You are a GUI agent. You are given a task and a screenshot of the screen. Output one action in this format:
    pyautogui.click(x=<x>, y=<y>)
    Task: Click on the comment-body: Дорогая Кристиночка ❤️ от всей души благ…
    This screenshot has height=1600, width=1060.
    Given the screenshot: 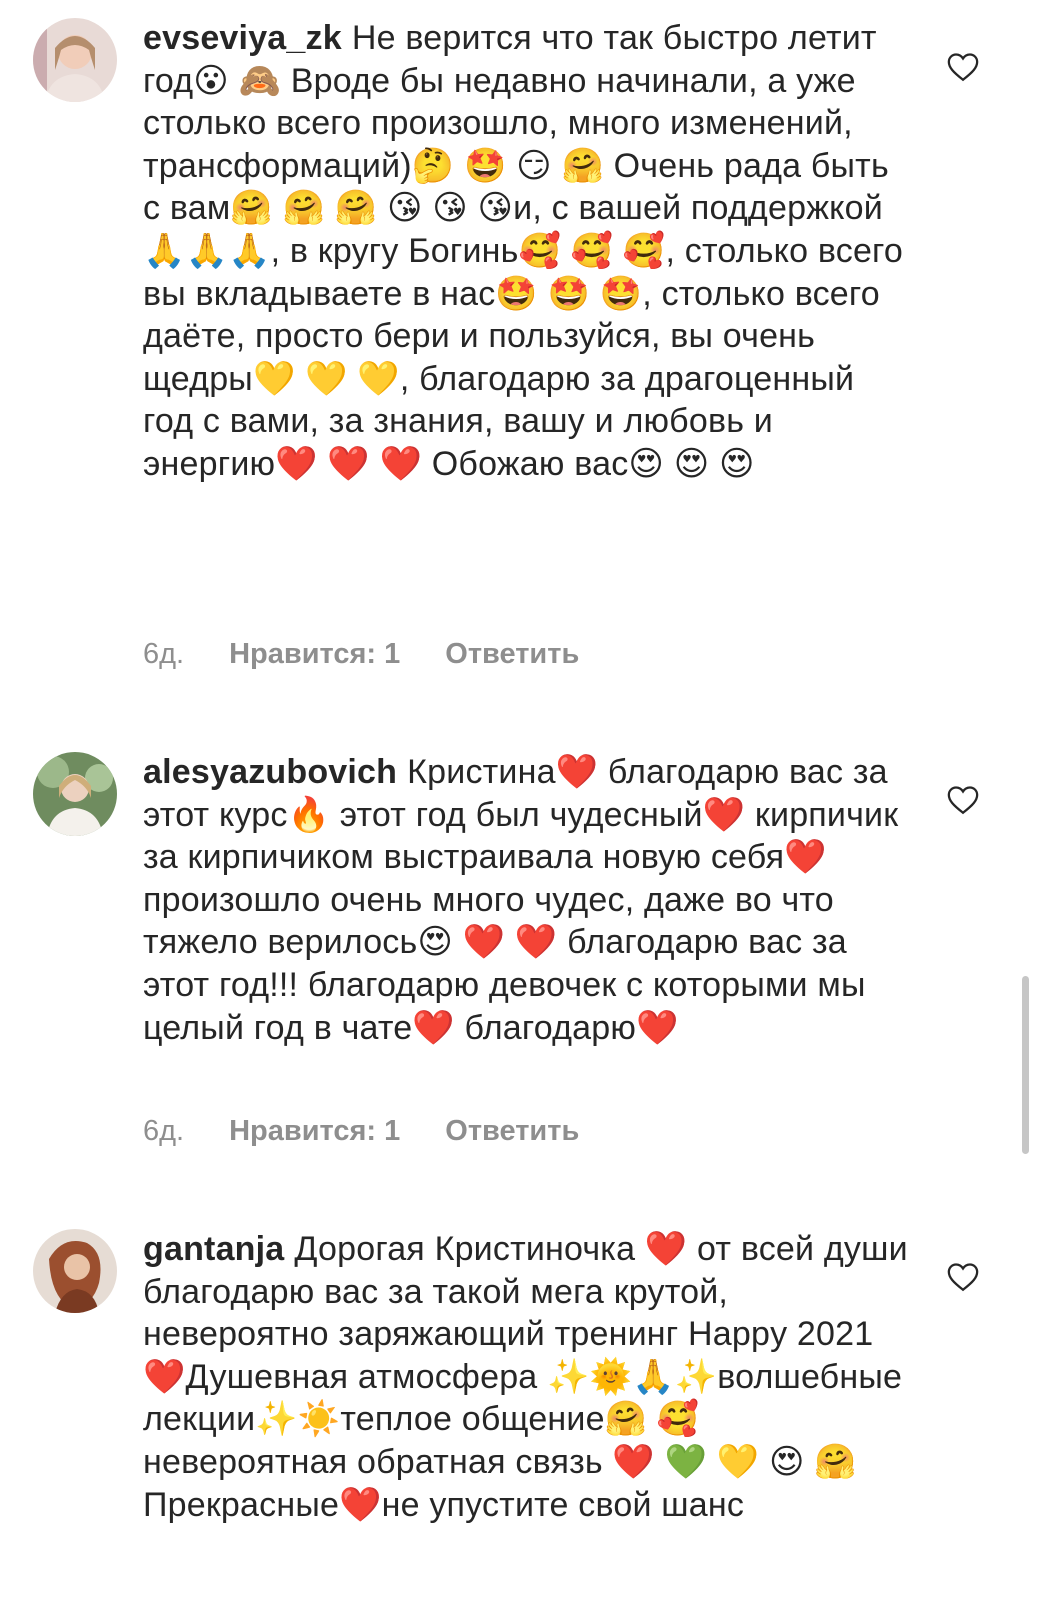 What is the action you would take?
    pyautogui.click(x=525, y=1377)
    